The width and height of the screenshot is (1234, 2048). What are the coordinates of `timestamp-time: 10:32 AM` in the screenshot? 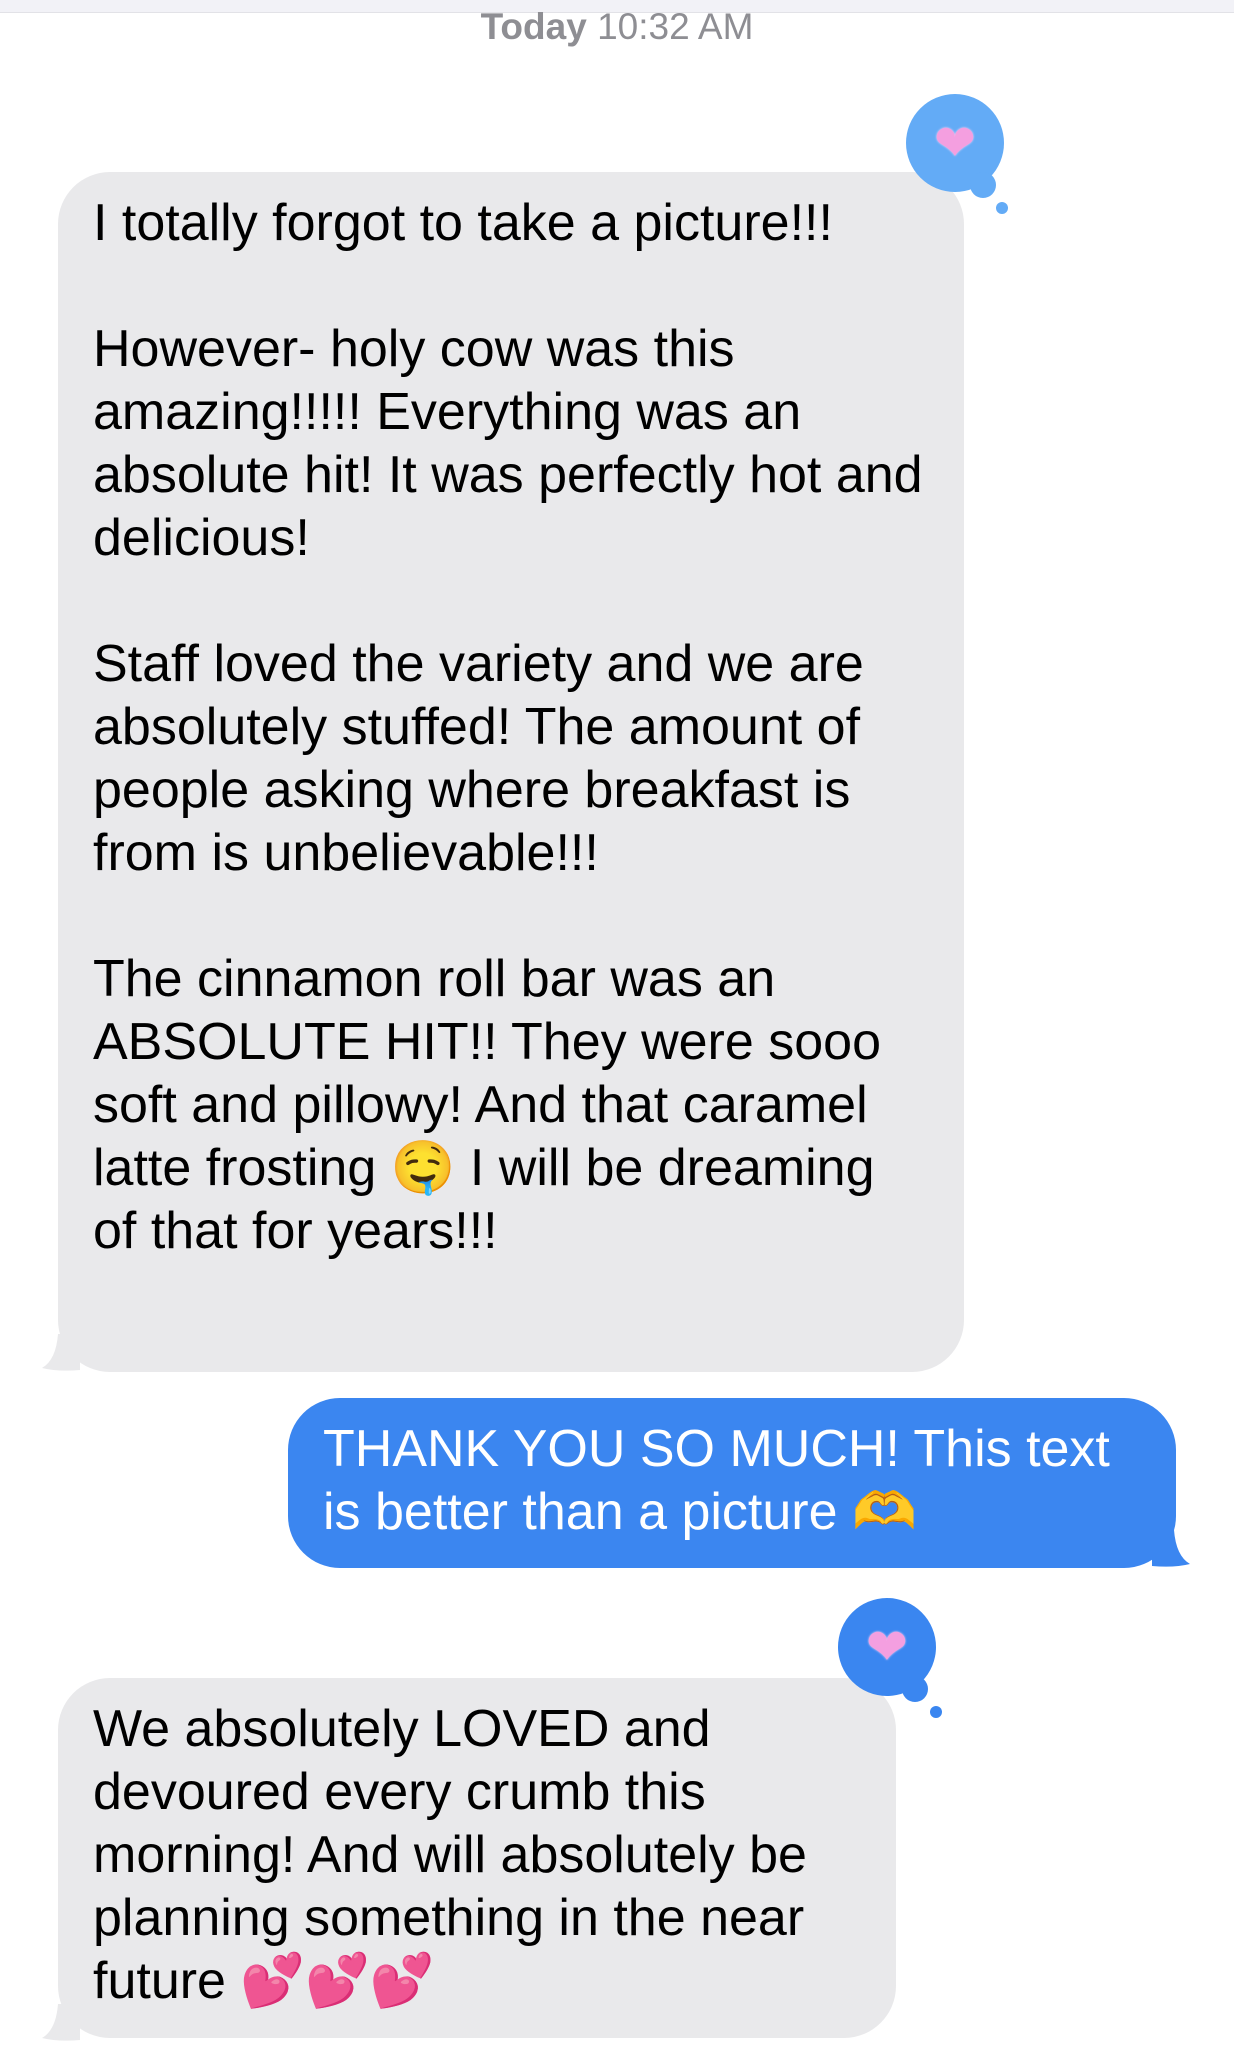 It's located at (675, 26).